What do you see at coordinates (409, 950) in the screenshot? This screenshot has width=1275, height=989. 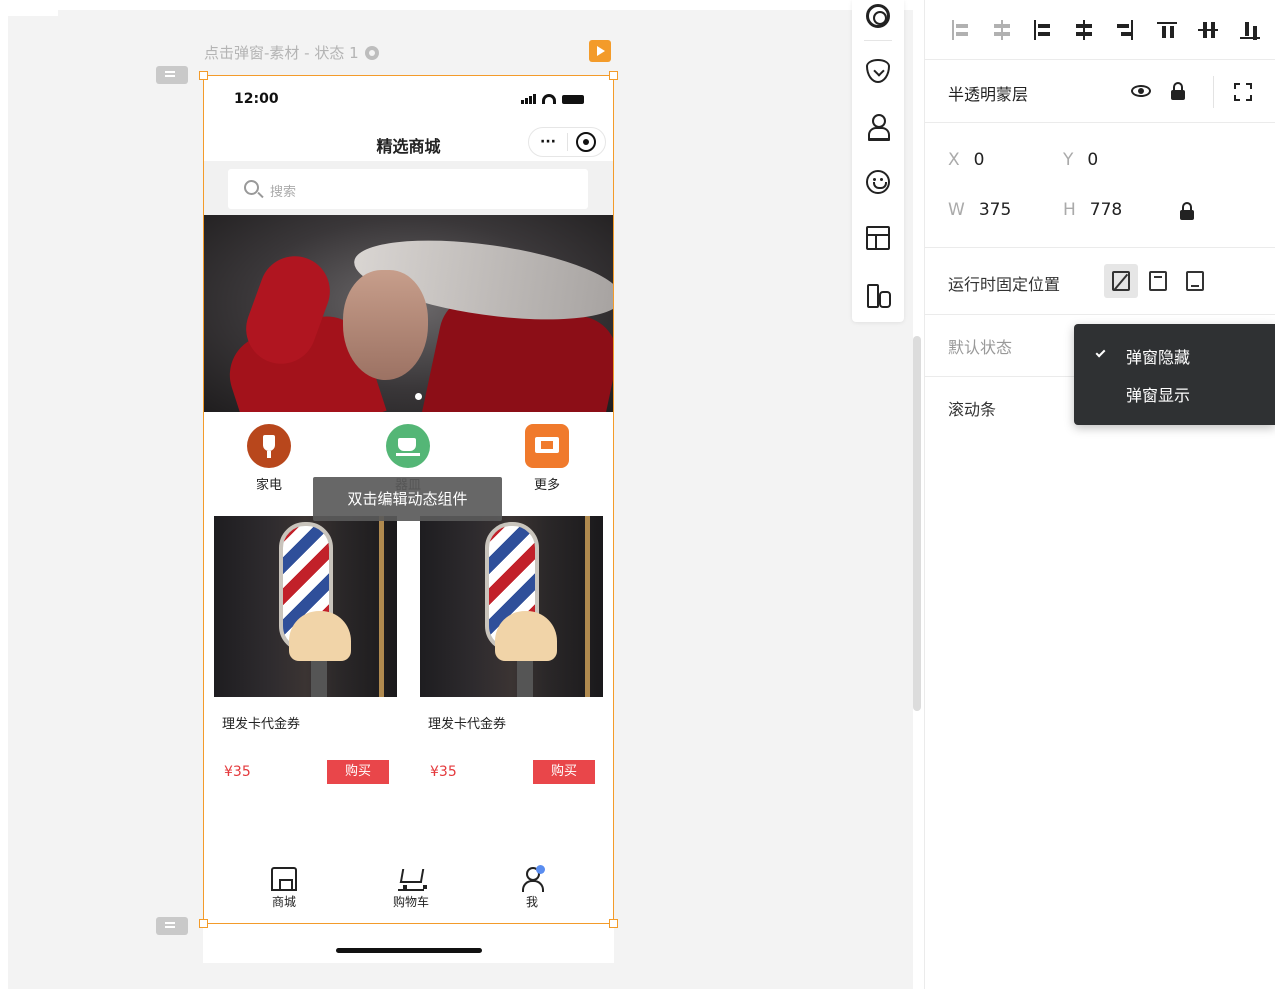 I see `home-indicator` at bounding box center [409, 950].